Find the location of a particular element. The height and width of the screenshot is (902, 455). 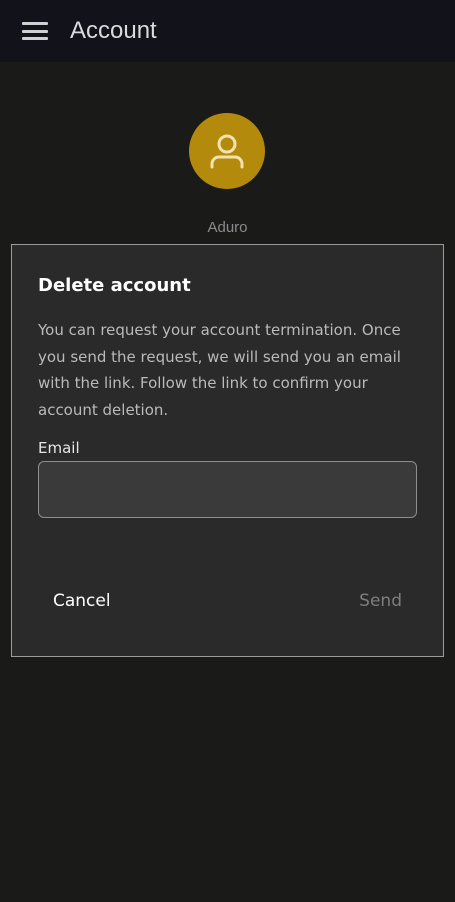

cancel-button: Cancel is located at coordinates (82, 601).